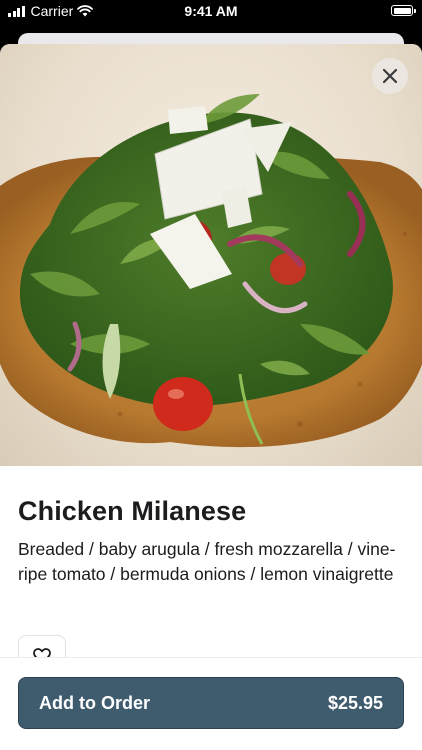 The width and height of the screenshot is (422, 750). I want to click on item-title: Chicken Milanese, so click(132, 511).